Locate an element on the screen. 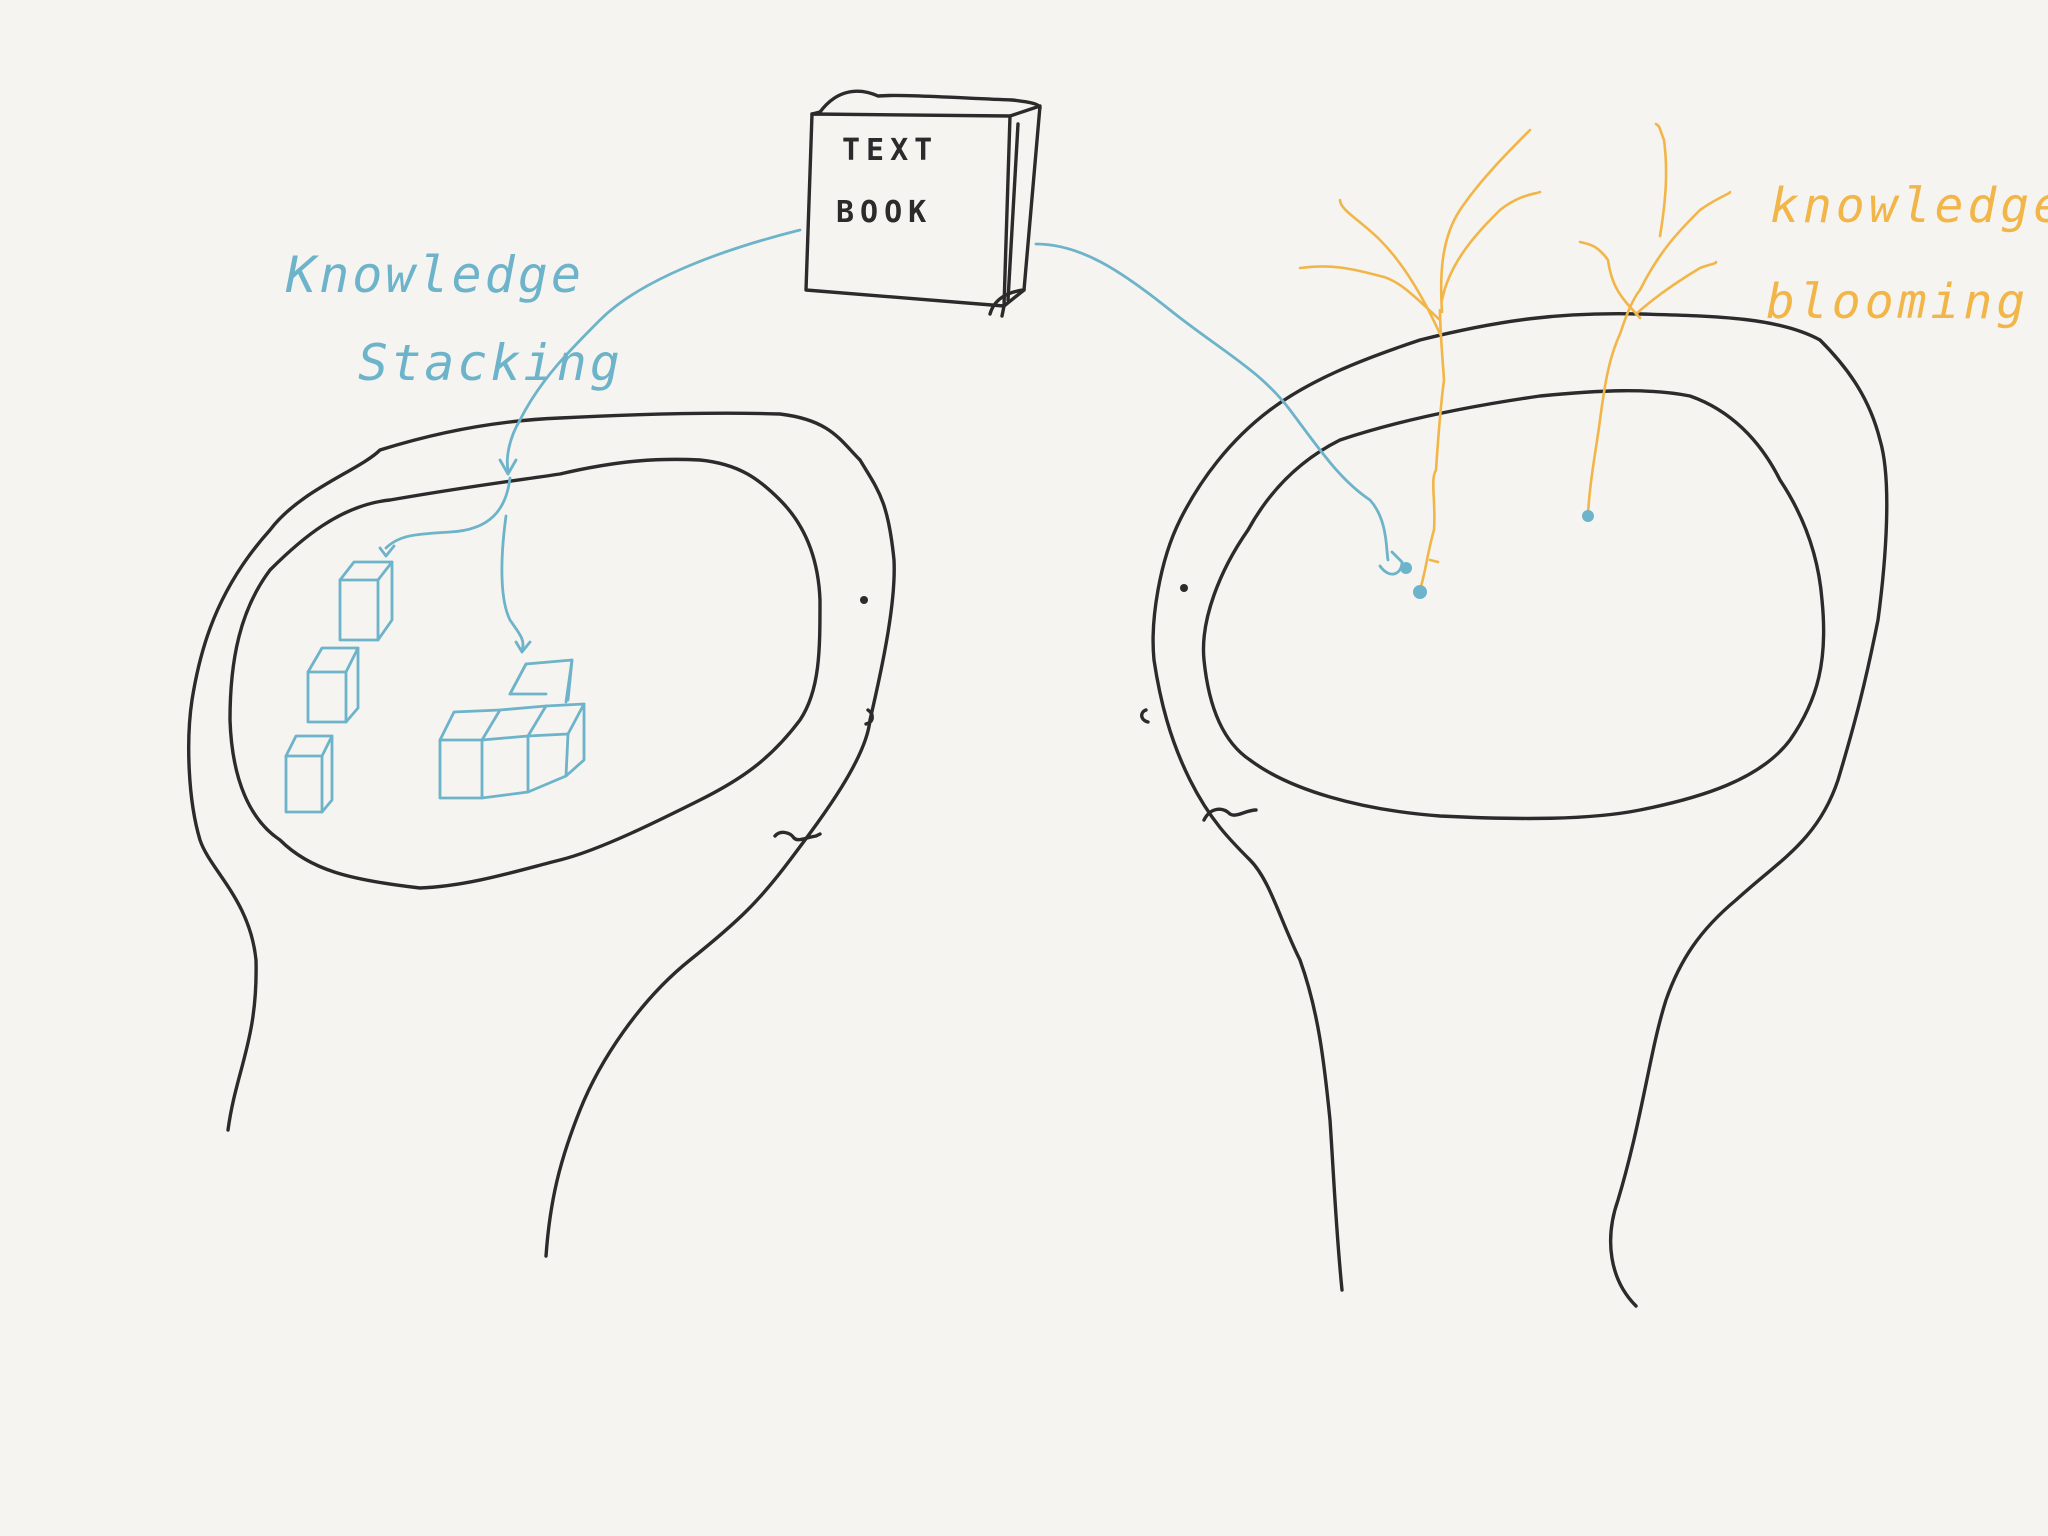 This screenshot has width=2048, height=1536. blooming-label-line2: blooming is located at coordinates (1897, 302).